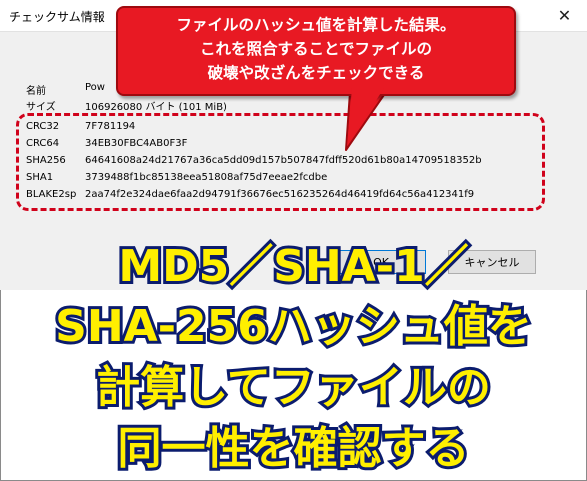 The image size is (587, 481). Describe the element at coordinates (156, 107) in the screenshot. I see `size-value: 106926080 バイト (101 MiB)` at that location.